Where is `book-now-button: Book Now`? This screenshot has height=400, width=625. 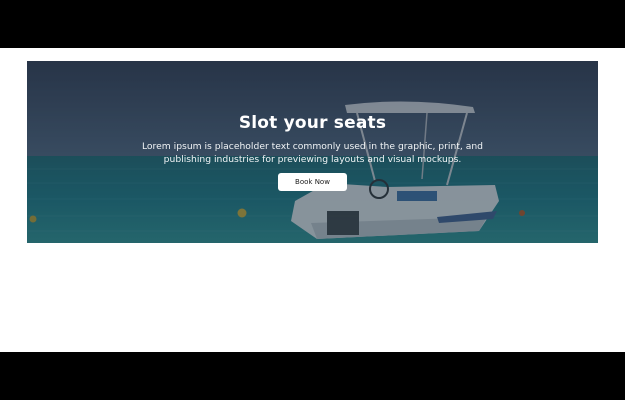 book-now-button: Book Now is located at coordinates (312, 182).